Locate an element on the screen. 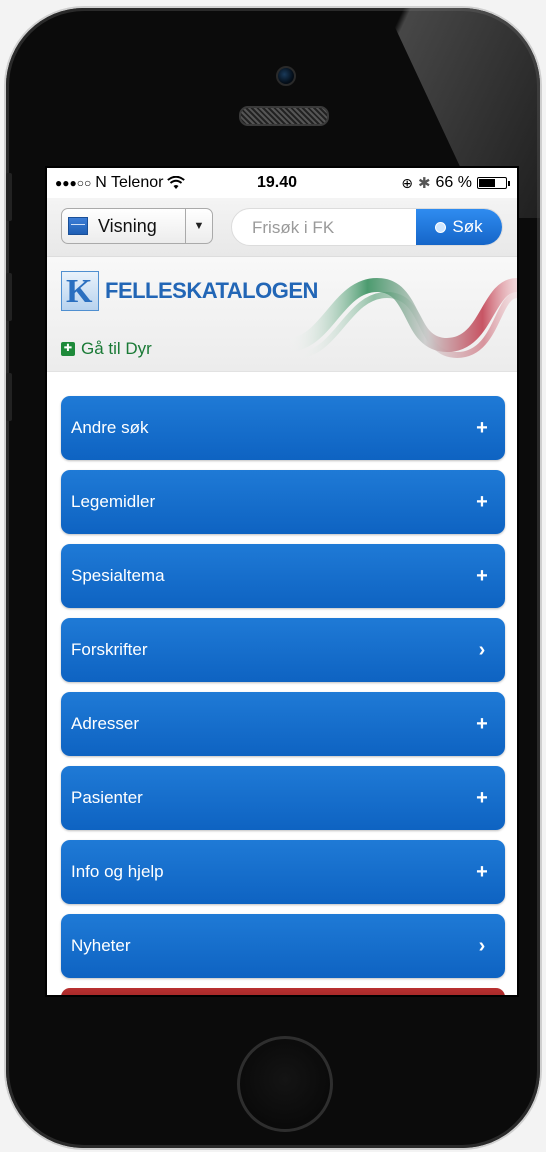  menu-item-nyheter: Nyheter › is located at coordinates (283, 946).